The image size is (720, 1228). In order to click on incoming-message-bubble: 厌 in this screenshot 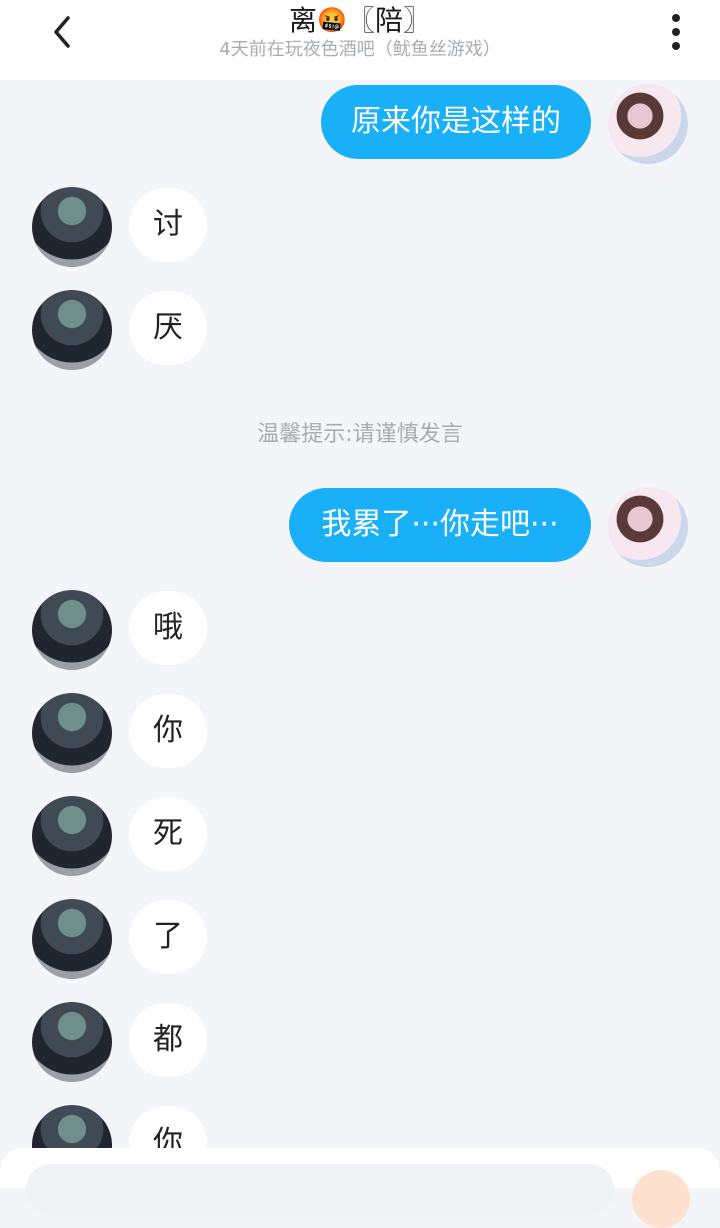, I will do `click(168, 328)`.